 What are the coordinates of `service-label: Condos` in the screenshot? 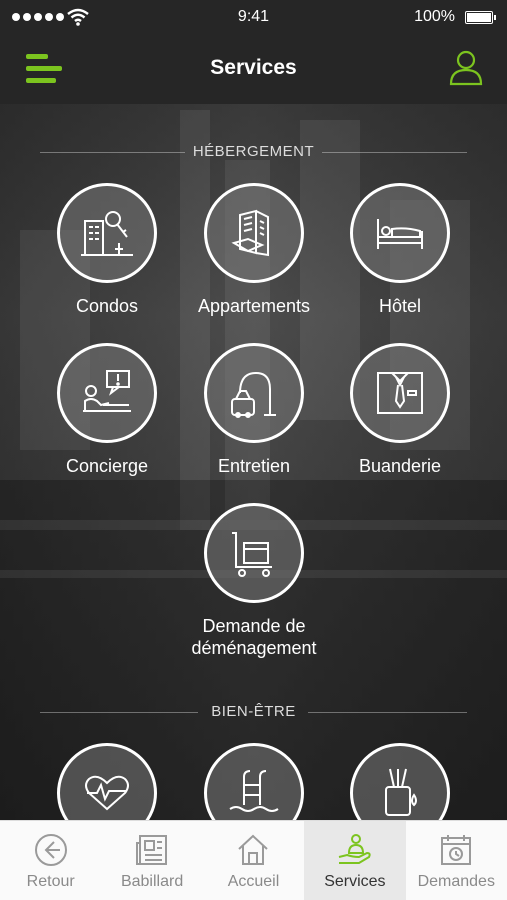 It's located at (107, 306).